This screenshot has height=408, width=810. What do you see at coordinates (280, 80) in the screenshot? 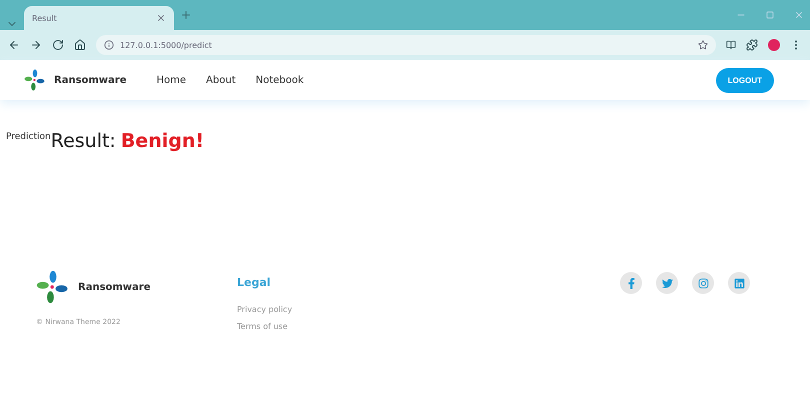
I see `nav-link: Notebook` at bounding box center [280, 80].